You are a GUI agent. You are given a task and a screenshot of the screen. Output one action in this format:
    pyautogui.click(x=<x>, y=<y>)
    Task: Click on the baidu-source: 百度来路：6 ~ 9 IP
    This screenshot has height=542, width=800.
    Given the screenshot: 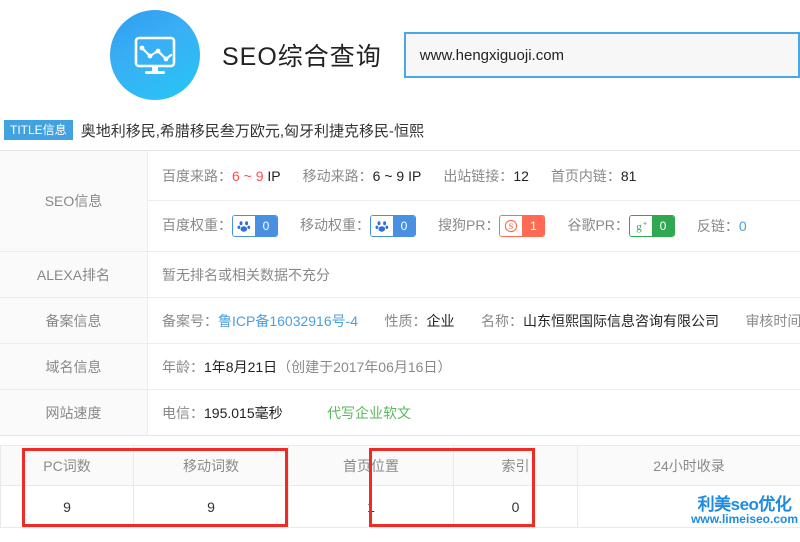 What is the action you would take?
    pyautogui.click(x=221, y=175)
    